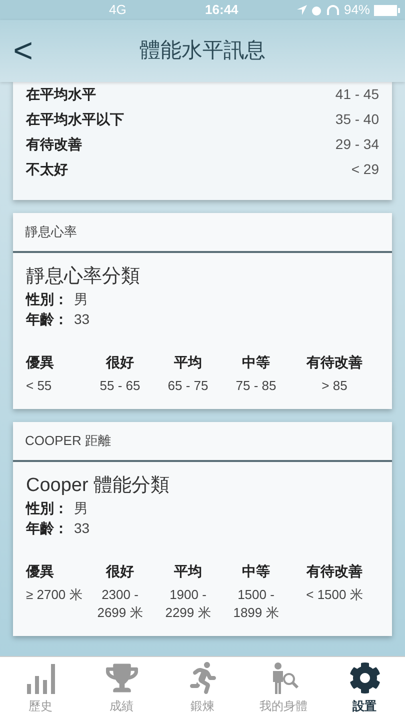  I want to click on card-title: Cooper 體能分類, so click(98, 486).